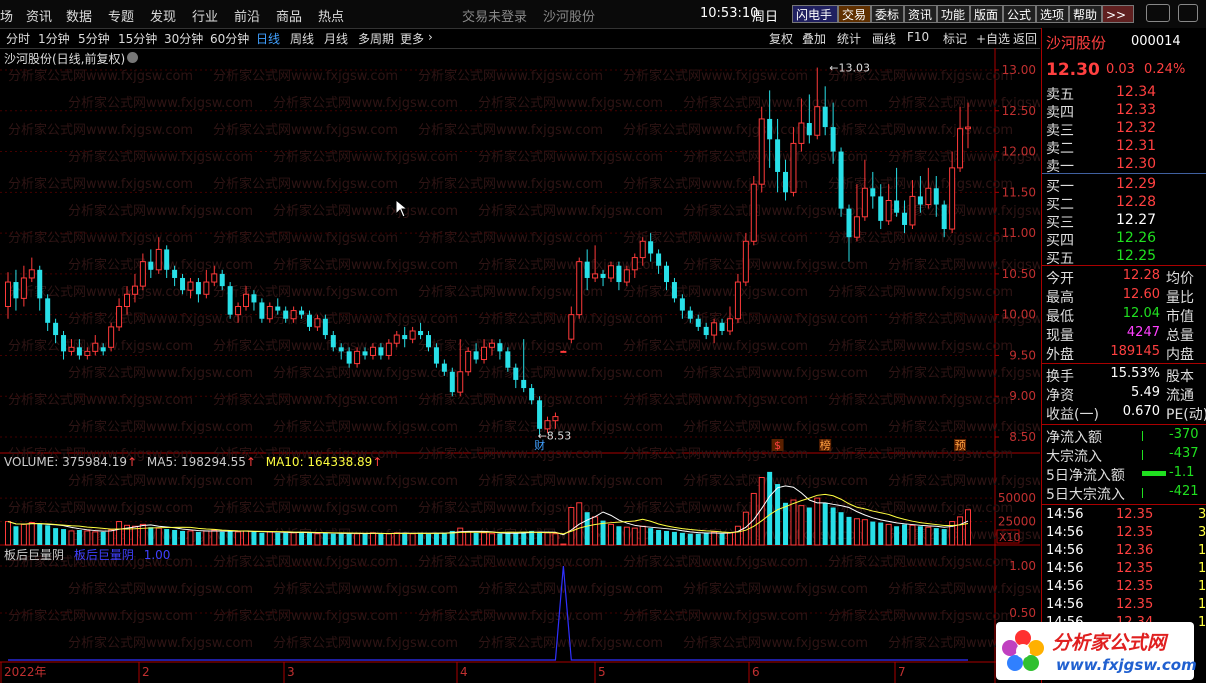 The image size is (1206, 683). What do you see at coordinates (331, 15) in the screenshot?
I see `menu-item: 热点` at bounding box center [331, 15].